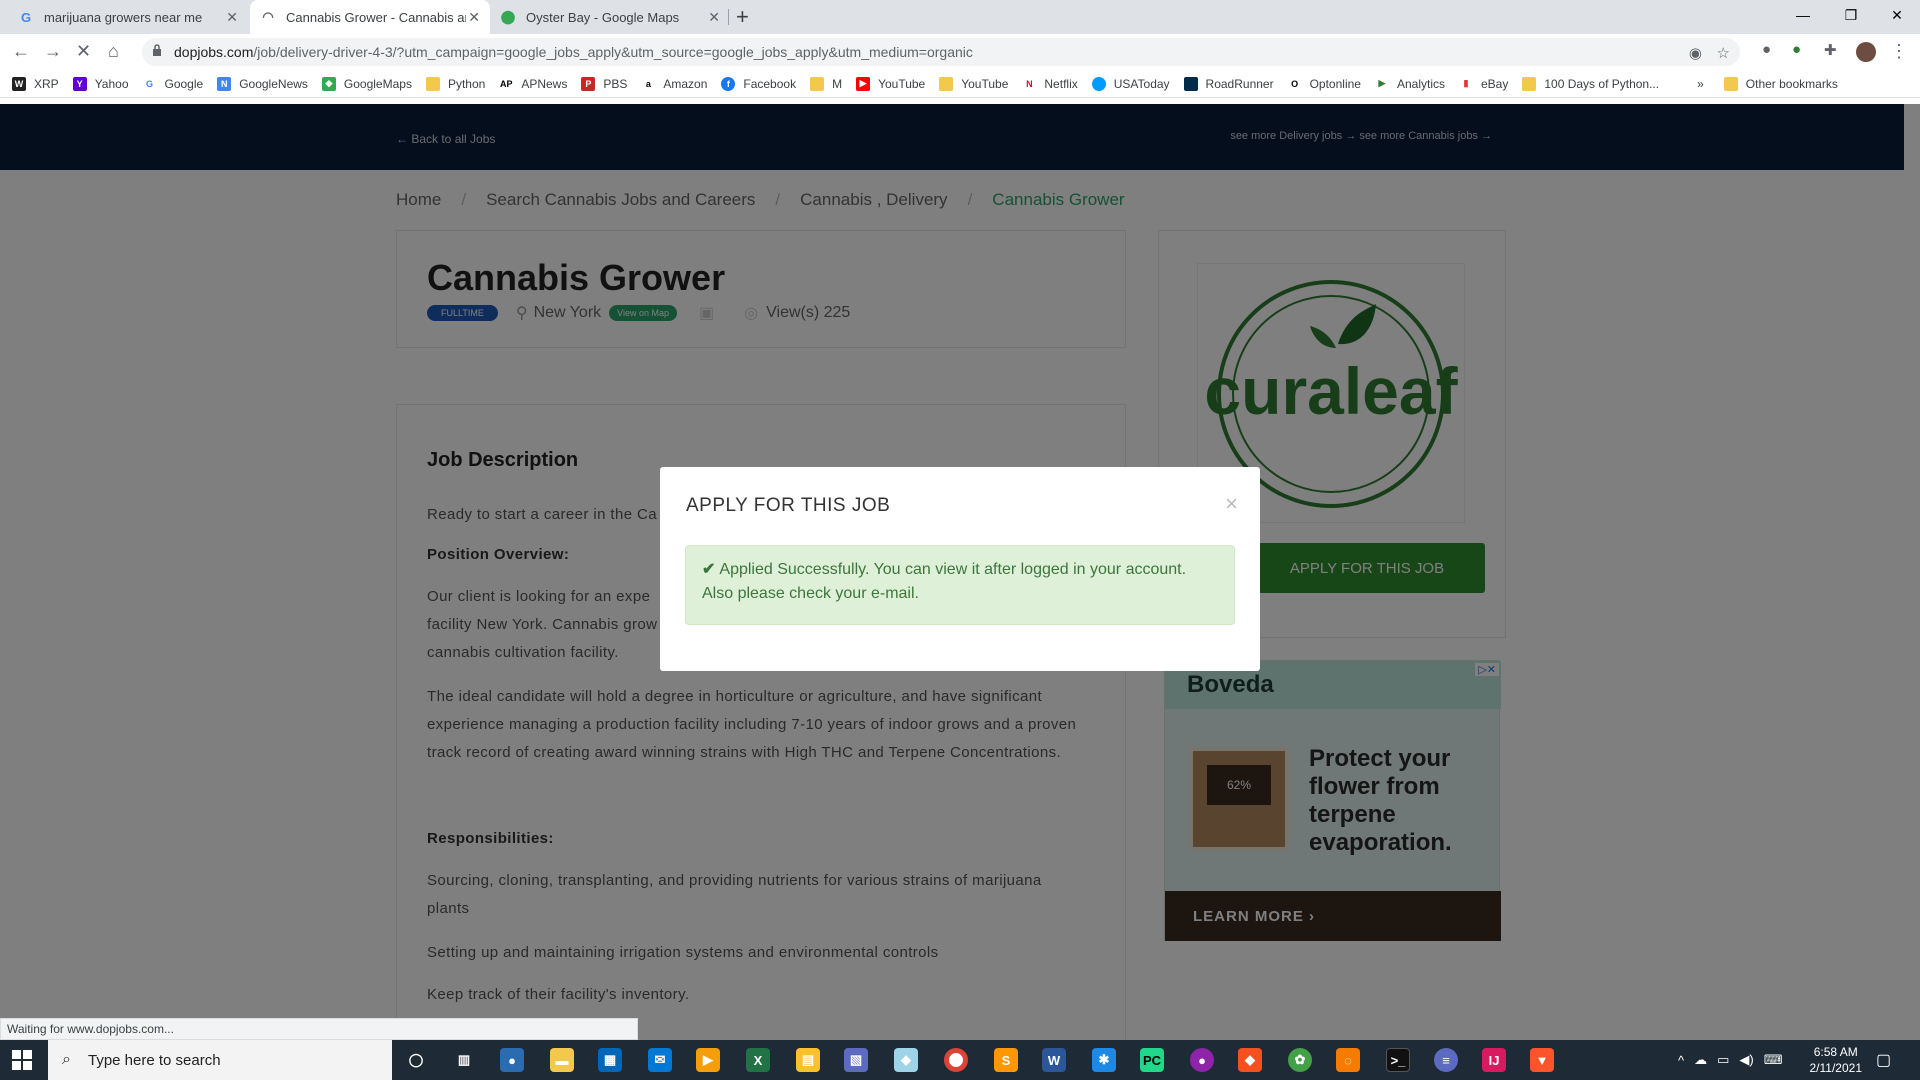 The width and height of the screenshot is (1920, 1080). Describe the element at coordinates (1723, 53) in the screenshot. I see `star-icon: ☆` at that location.